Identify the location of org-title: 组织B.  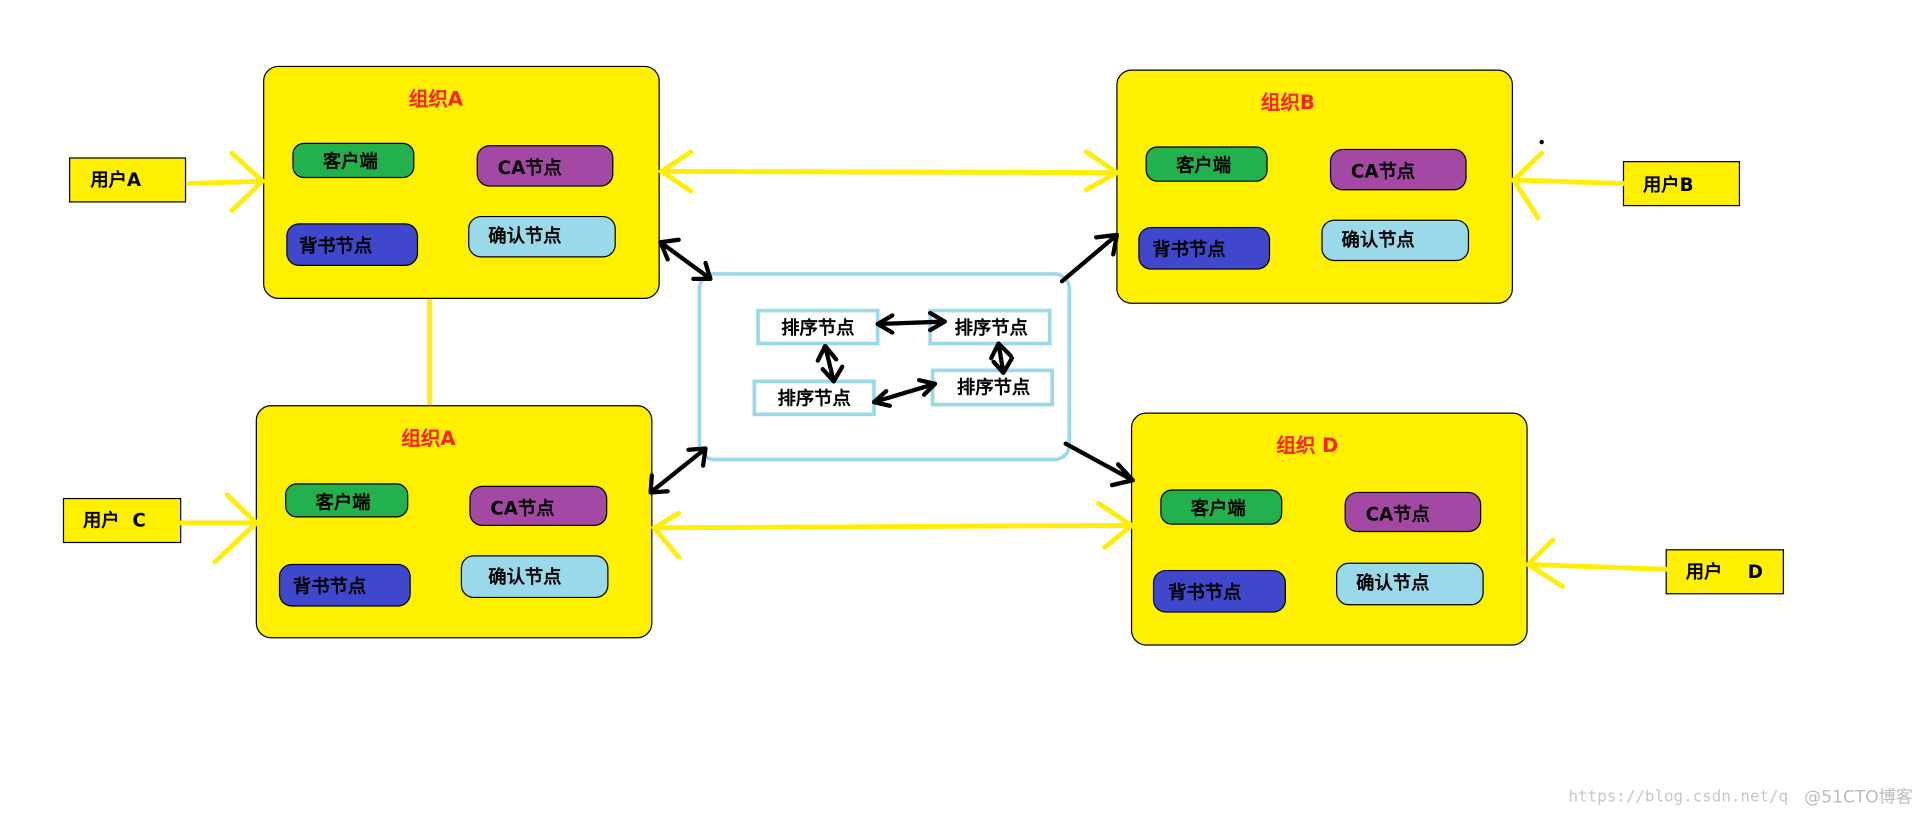
(1288, 102).